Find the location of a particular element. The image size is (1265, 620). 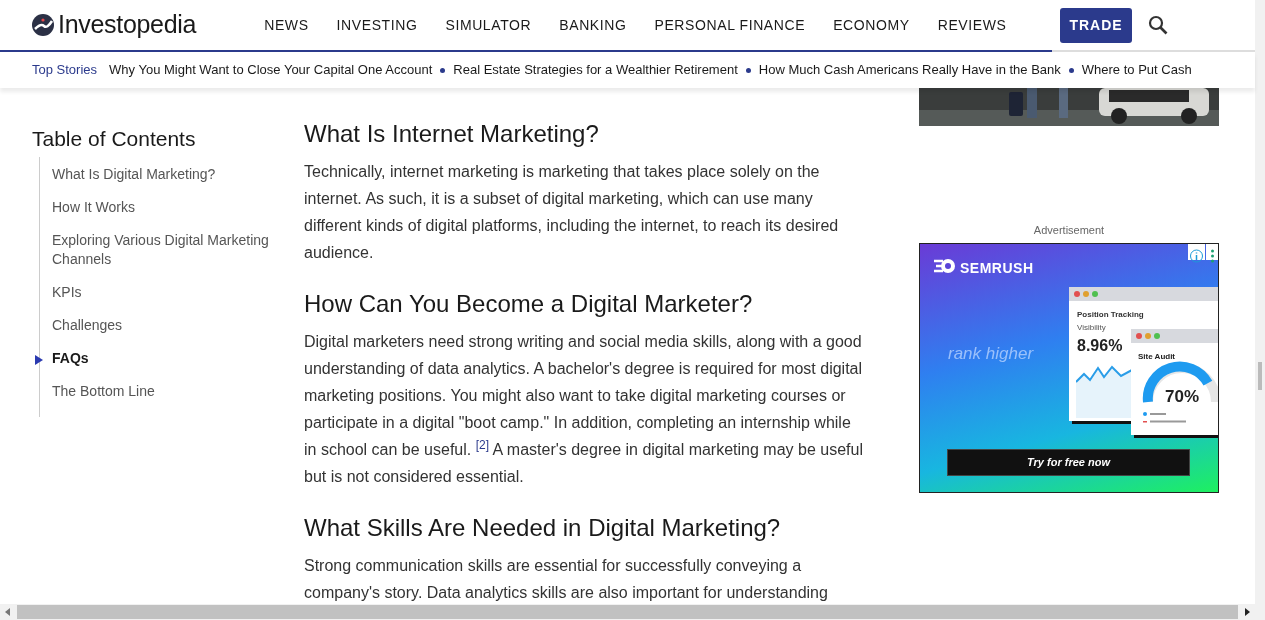

paragraph: Strong communication skills are essential for successfully conveying a company's story. Data analytics skills are also important for understanding is located at coordinates (566, 579).